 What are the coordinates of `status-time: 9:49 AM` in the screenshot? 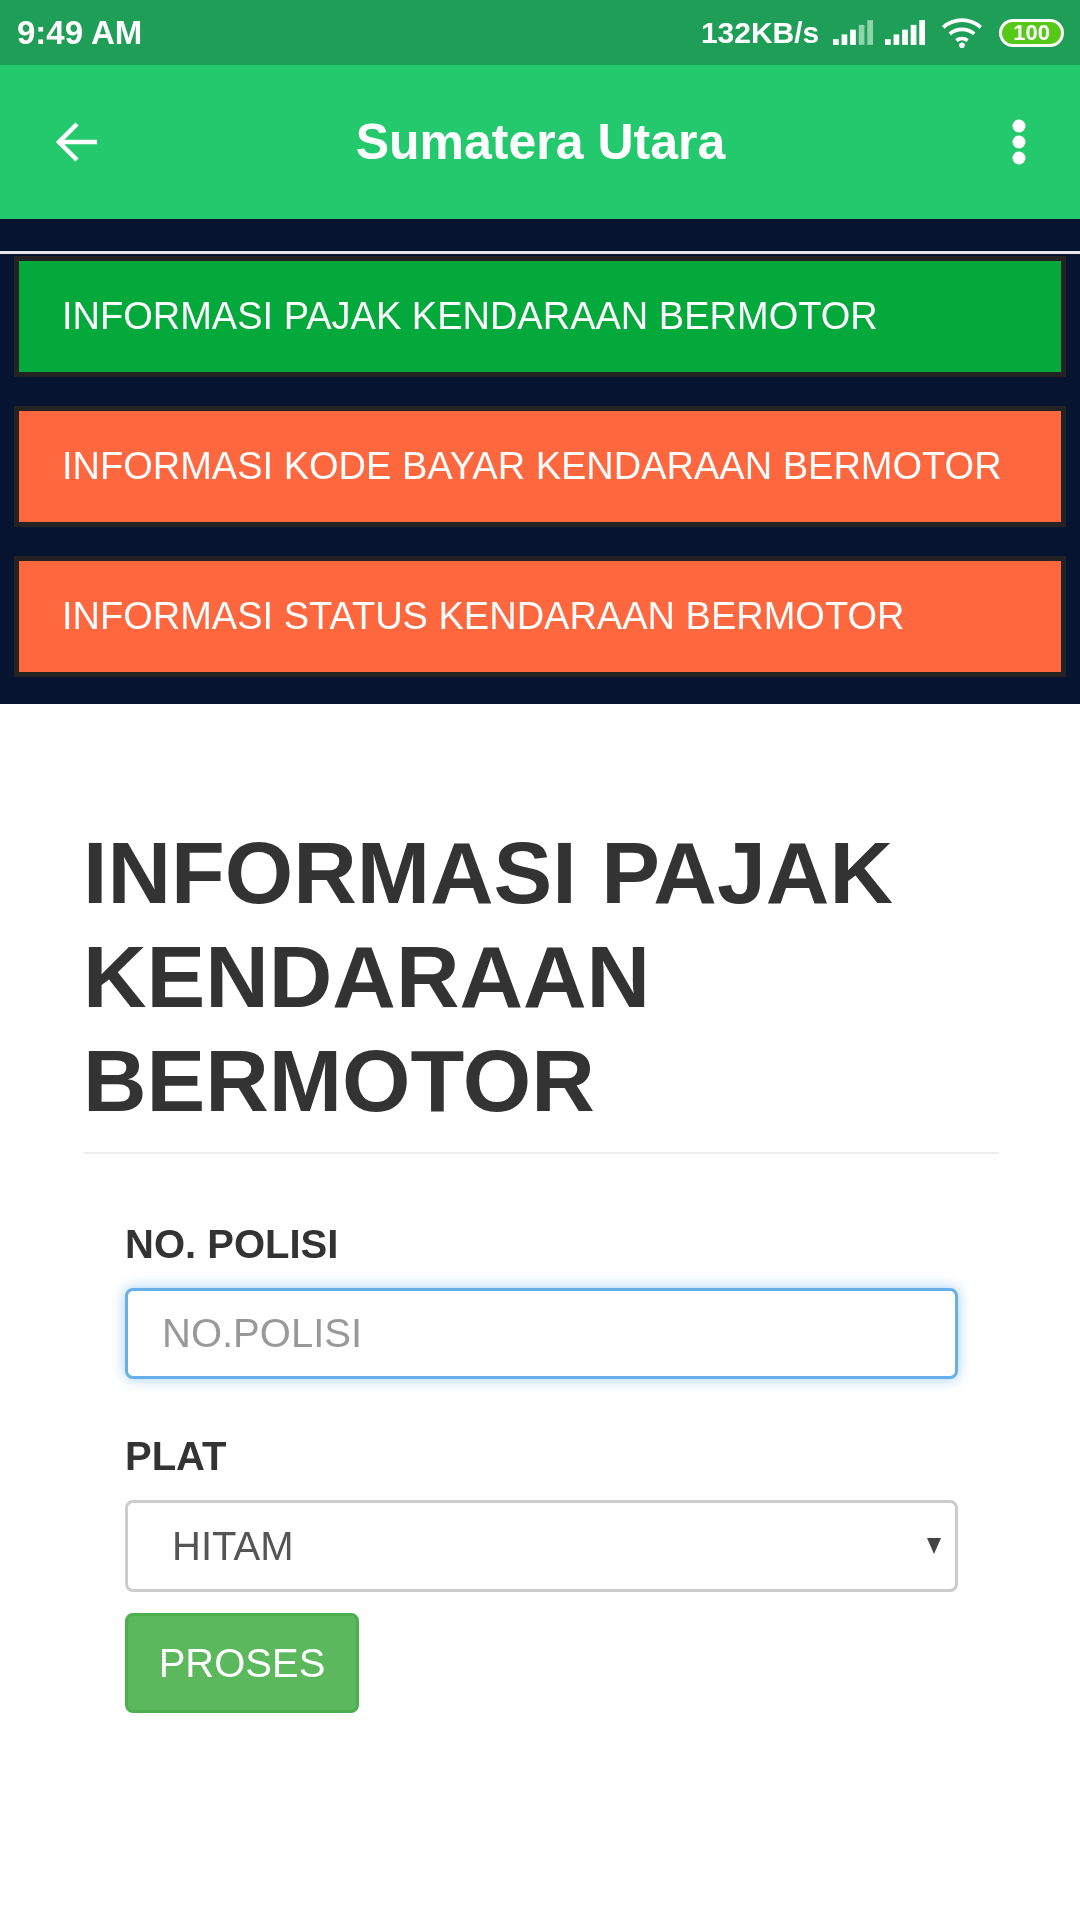 It's located at (80, 32).